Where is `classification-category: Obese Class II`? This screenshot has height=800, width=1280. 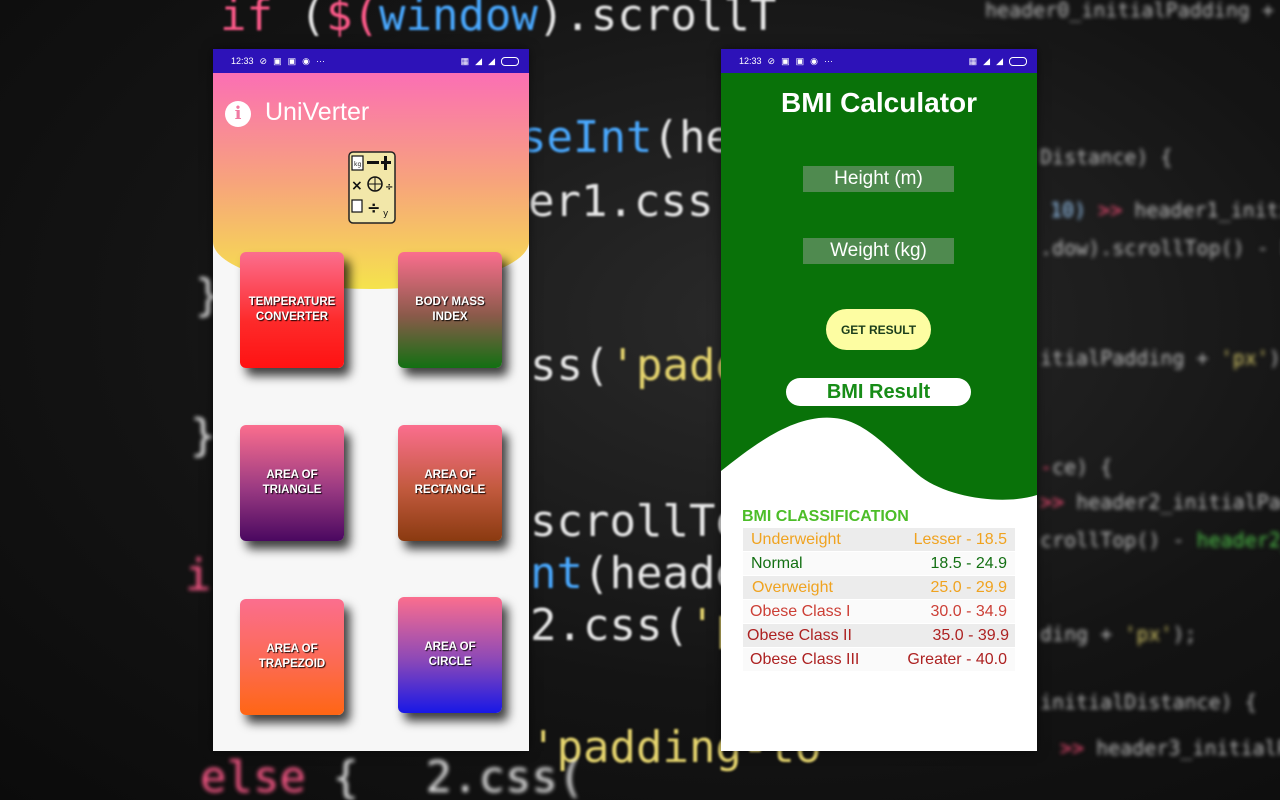 classification-category: Obese Class II is located at coordinates (799, 635).